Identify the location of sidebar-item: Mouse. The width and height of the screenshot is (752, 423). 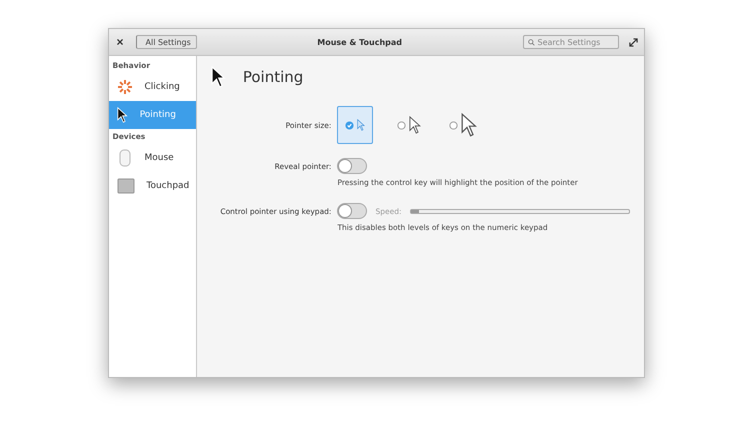
(152, 158).